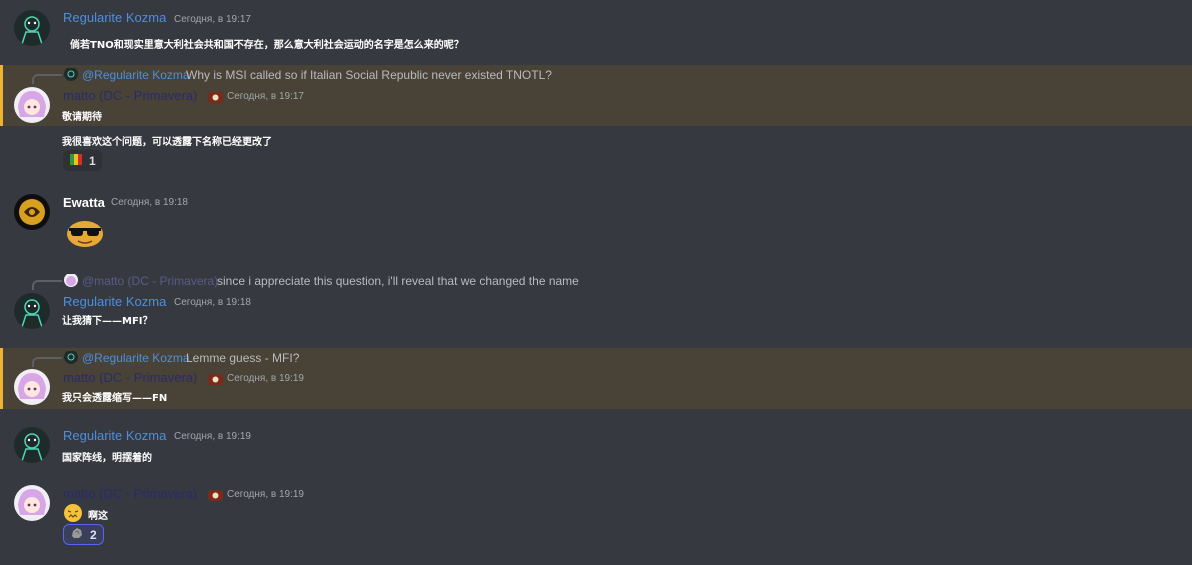 This screenshot has width=1192, height=565. What do you see at coordinates (76, 160) in the screenshot?
I see `flag-emoji` at bounding box center [76, 160].